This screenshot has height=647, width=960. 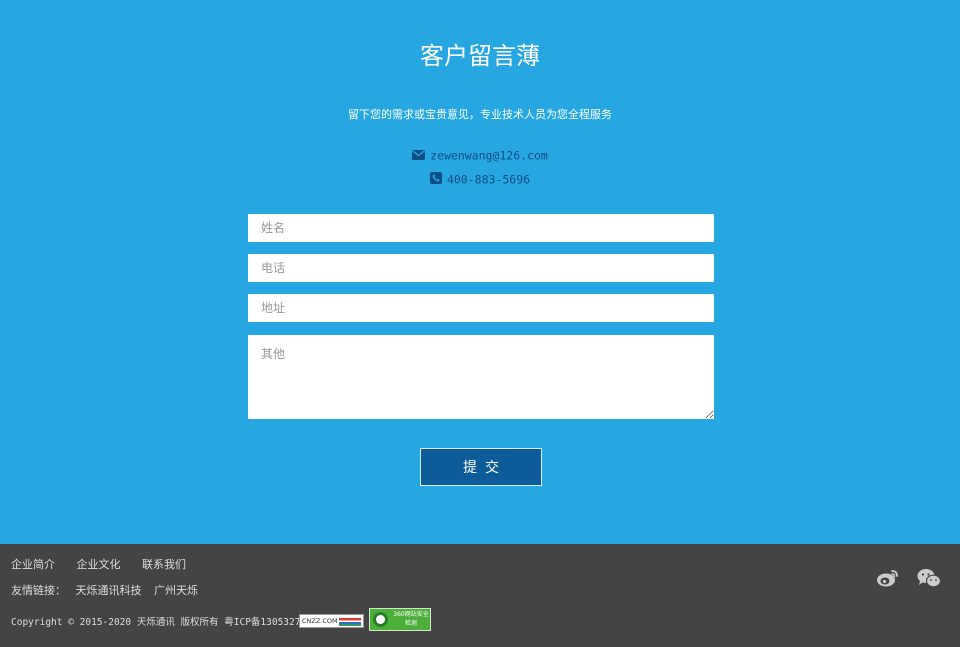 What do you see at coordinates (480, 114) in the screenshot?
I see `page-subtitle: 留下您的需求或宝贵意见，专业技术人员为您全程服务` at bounding box center [480, 114].